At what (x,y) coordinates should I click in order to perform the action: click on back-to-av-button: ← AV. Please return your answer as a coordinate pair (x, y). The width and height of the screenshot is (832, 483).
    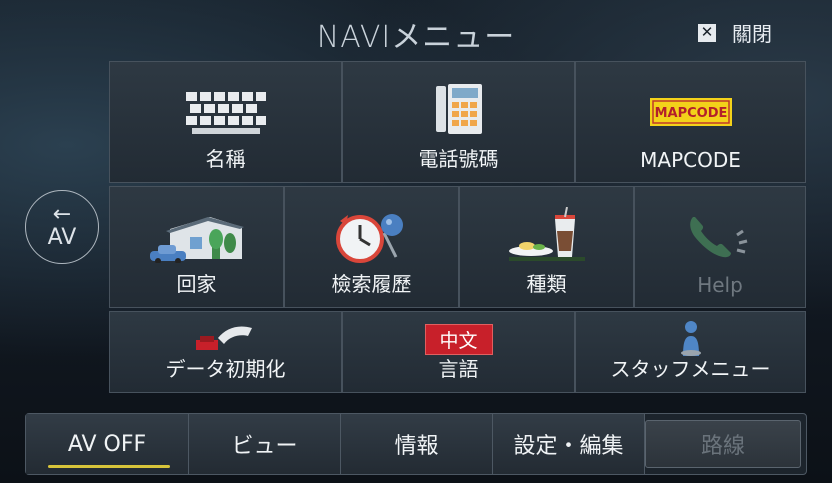
    Looking at the image, I should click on (62, 227).